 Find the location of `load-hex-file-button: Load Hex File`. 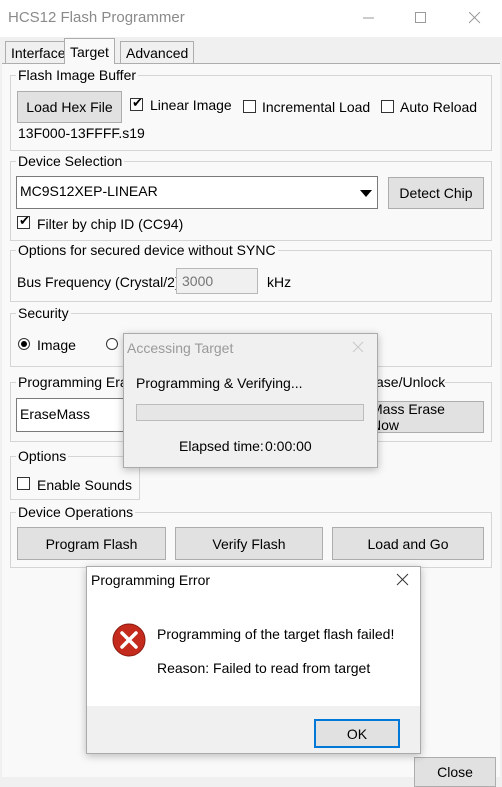

load-hex-file-button: Load Hex File is located at coordinates (69, 107).